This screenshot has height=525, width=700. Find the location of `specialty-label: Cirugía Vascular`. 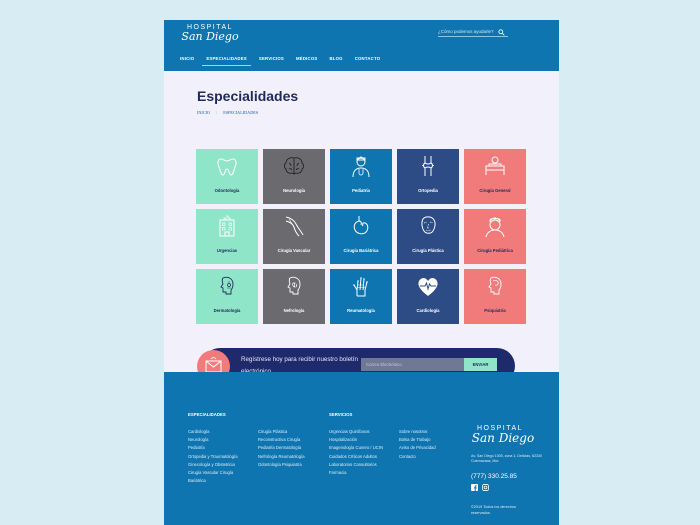

specialty-label: Cirugía Vascular is located at coordinates (294, 250).